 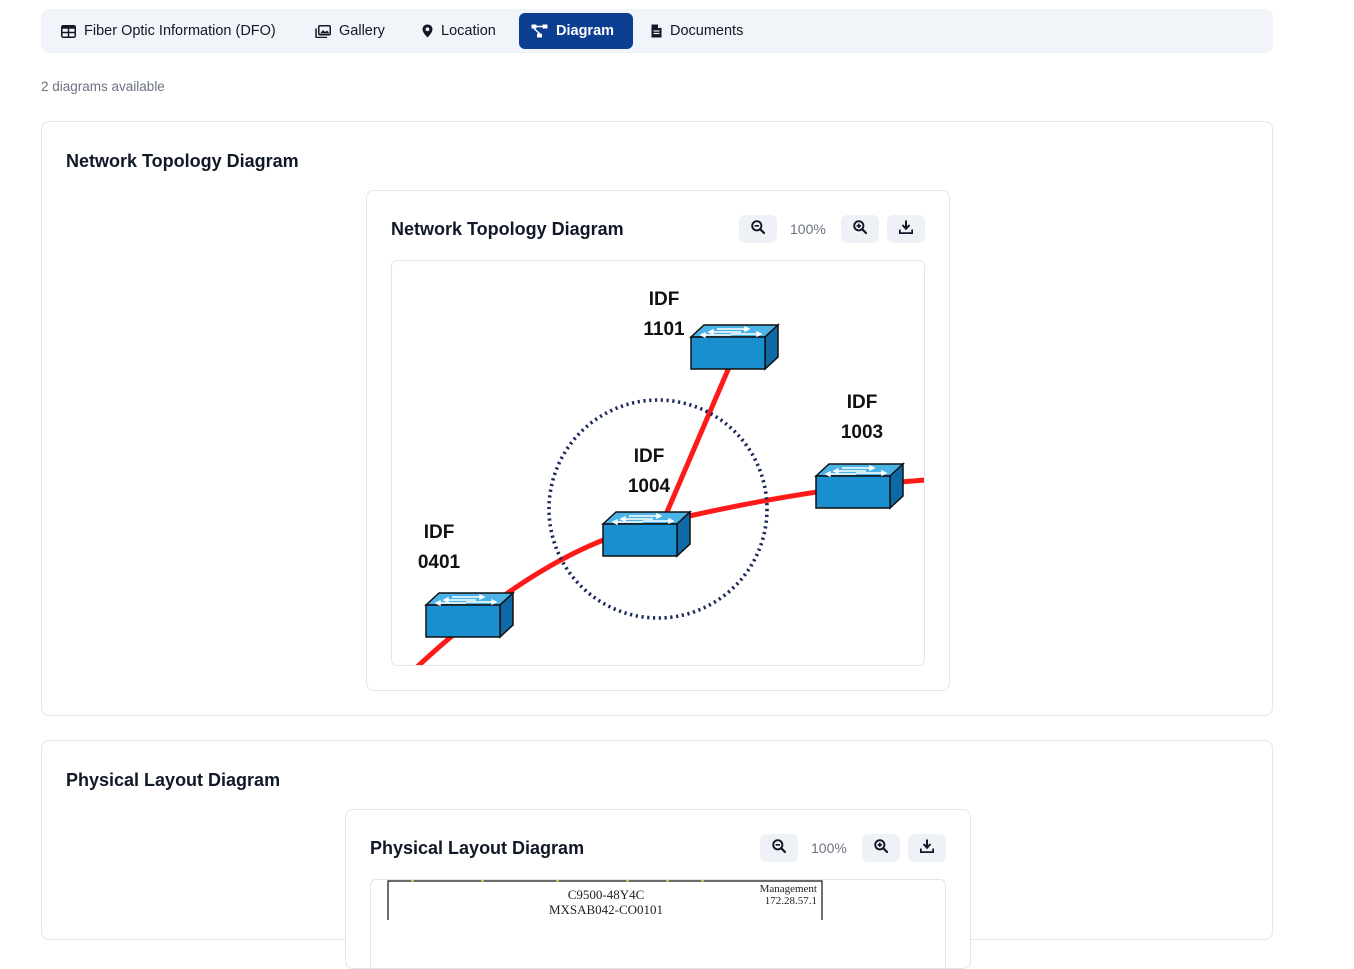 What do you see at coordinates (507, 229) in the screenshot?
I see `viewer-title: Network Topology Diagram` at bounding box center [507, 229].